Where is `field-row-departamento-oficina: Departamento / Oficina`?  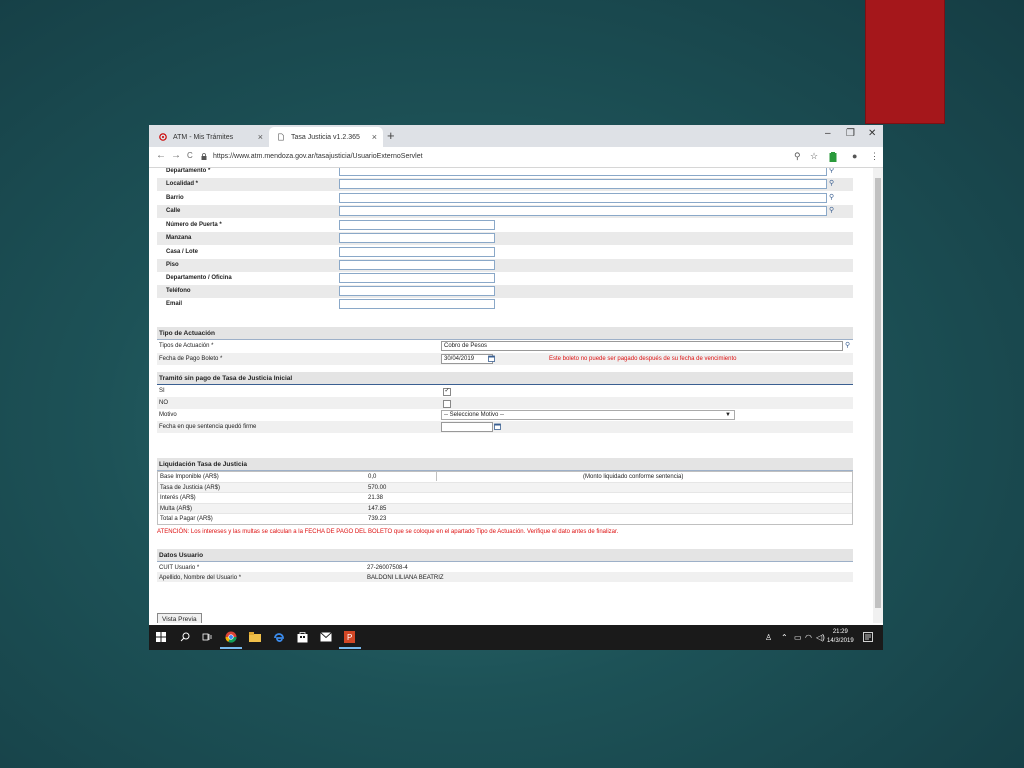
field-row-departamento-oficina: Departamento / Oficina is located at coordinates (505, 278).